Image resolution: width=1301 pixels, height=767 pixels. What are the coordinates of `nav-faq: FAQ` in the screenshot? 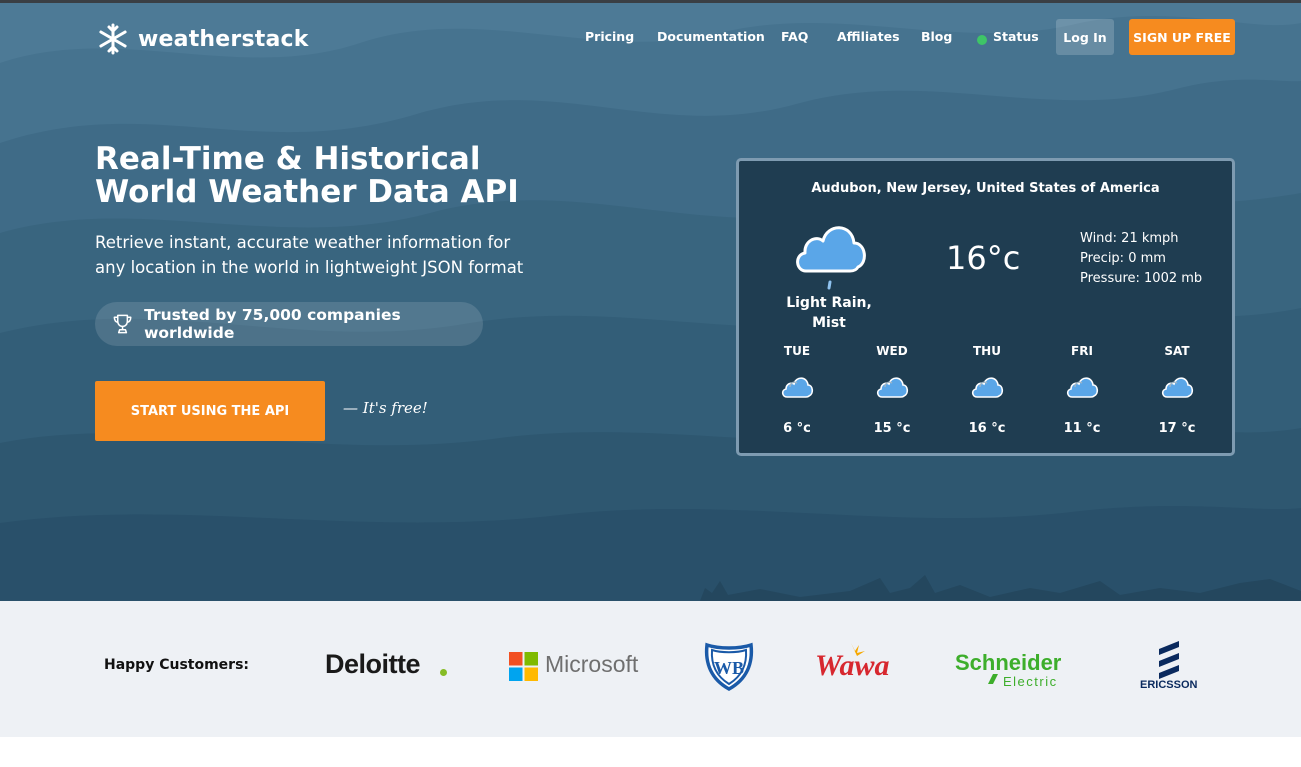 It's located at (794, 36).